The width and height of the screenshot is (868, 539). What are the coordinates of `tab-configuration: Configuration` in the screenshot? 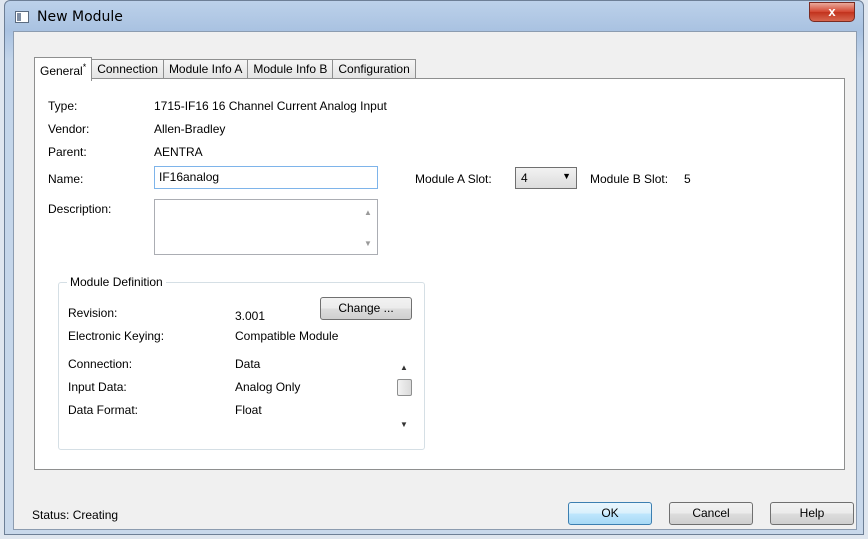 It's located at (374, 69).